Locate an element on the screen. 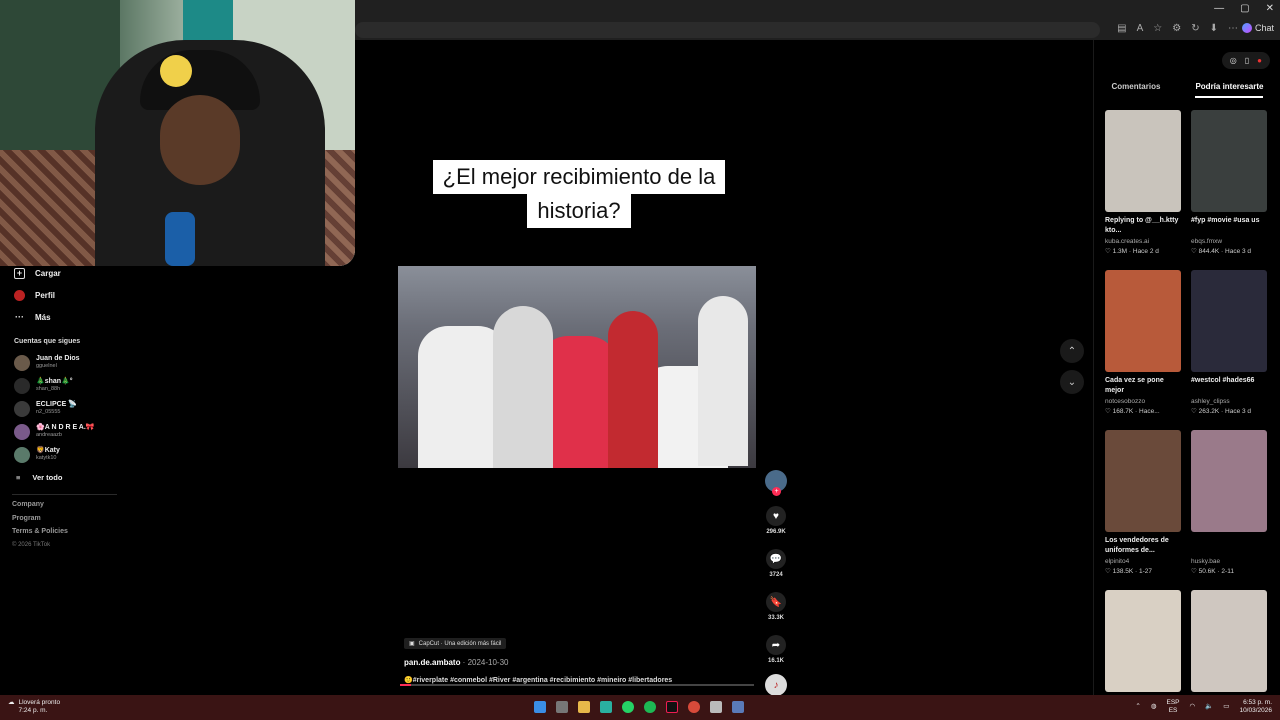 The image size is (1280, 720). compass-icon: ◎ is located at coordinates (1233, 60).